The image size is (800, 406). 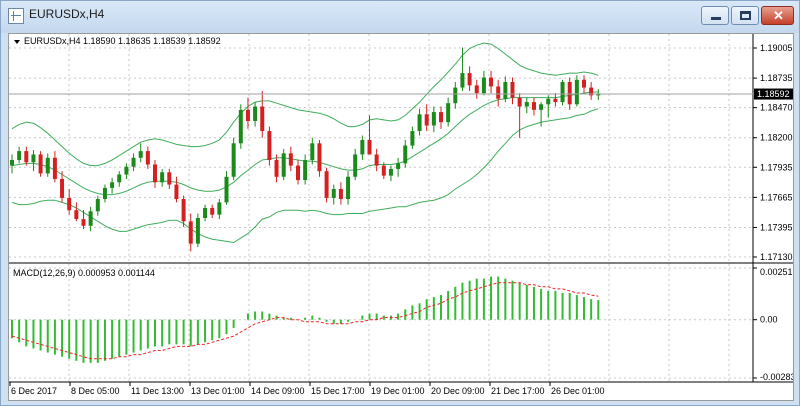 What do you see at coordinates (776, 108) in the screenshot?
I see `price-tick-label: 1.18470` at bounding box center [776, 108].